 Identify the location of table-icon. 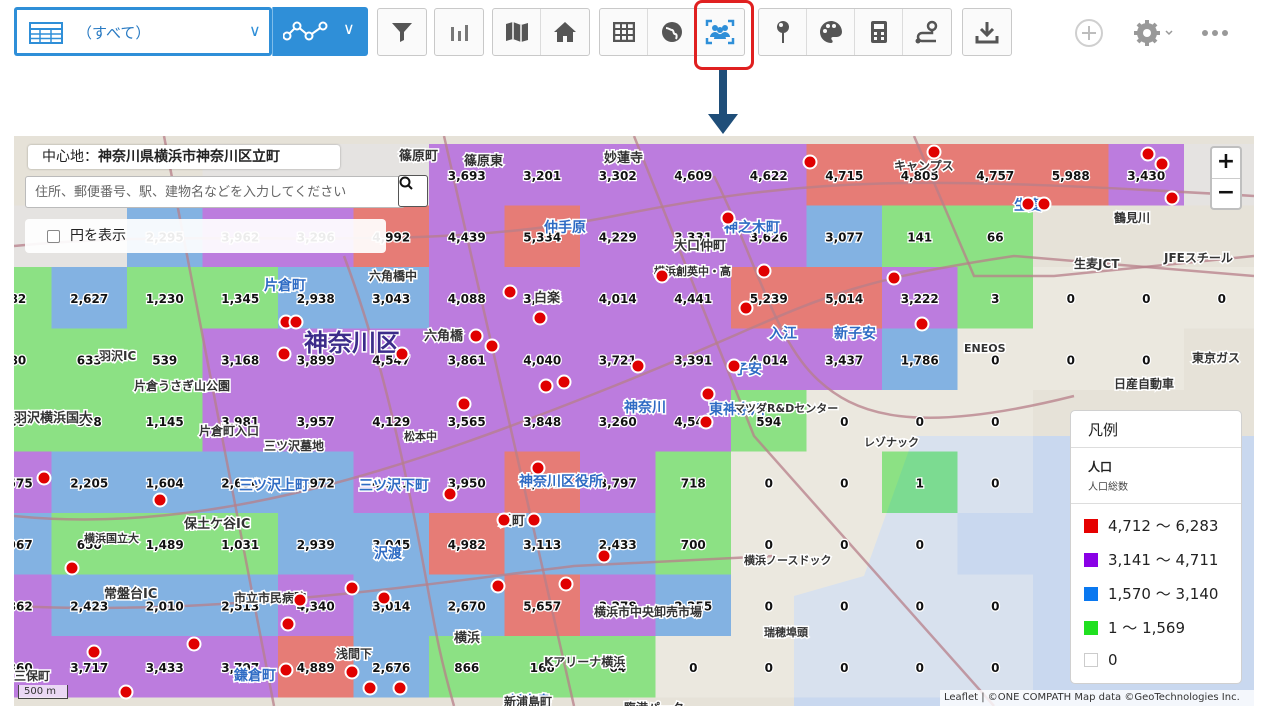
(46, 33).